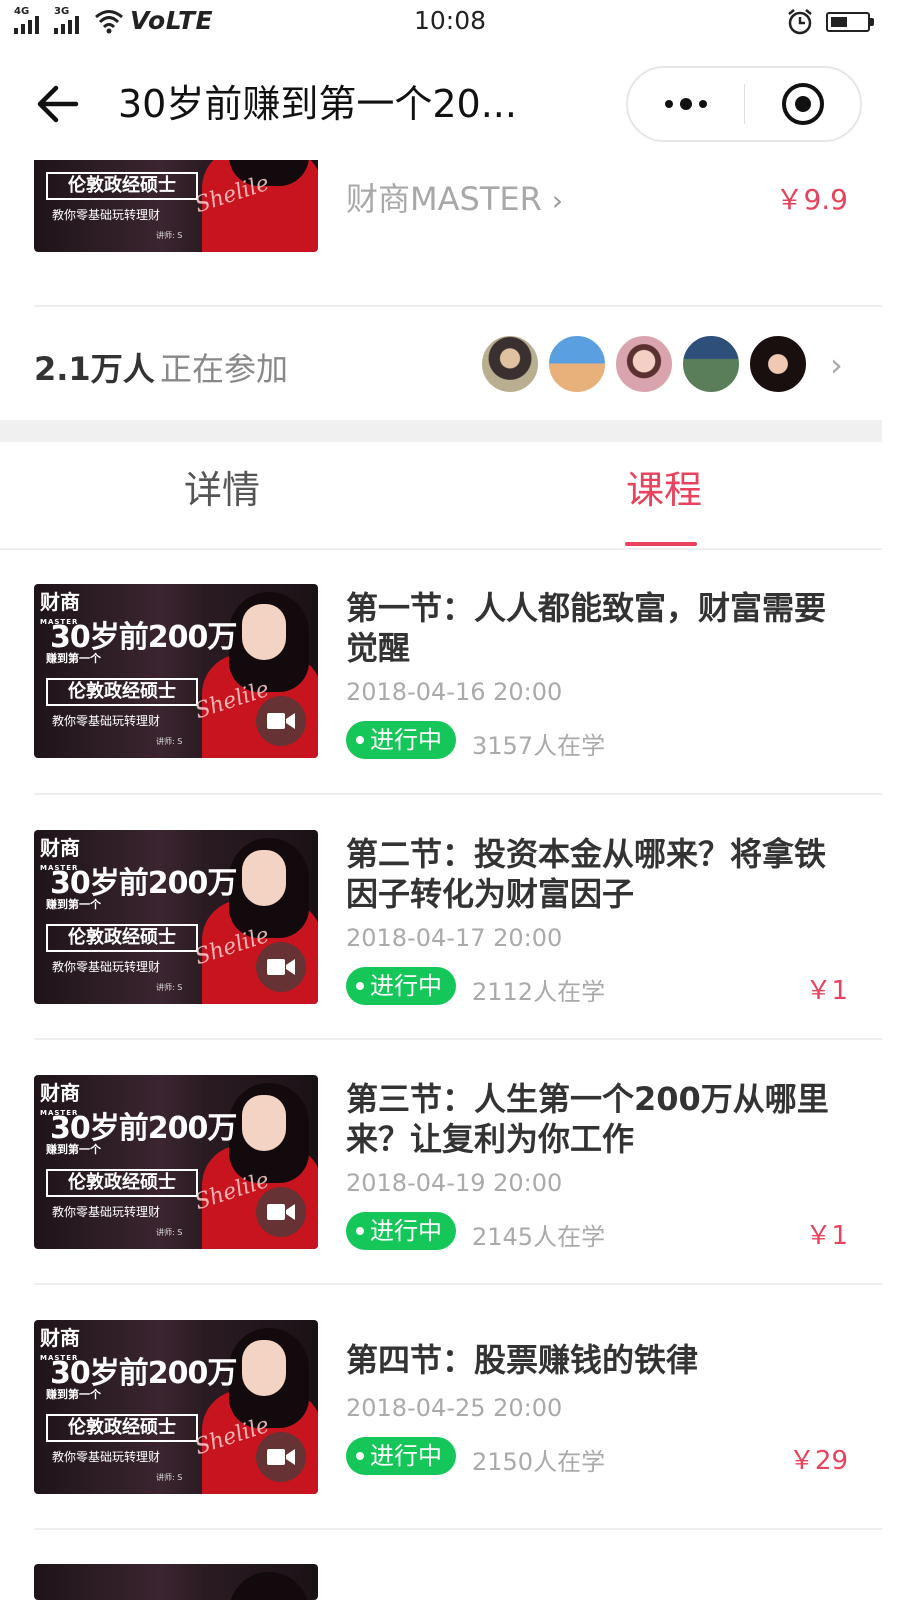  I want to click on learner-count: 2150人在学, so click(539, 1462).